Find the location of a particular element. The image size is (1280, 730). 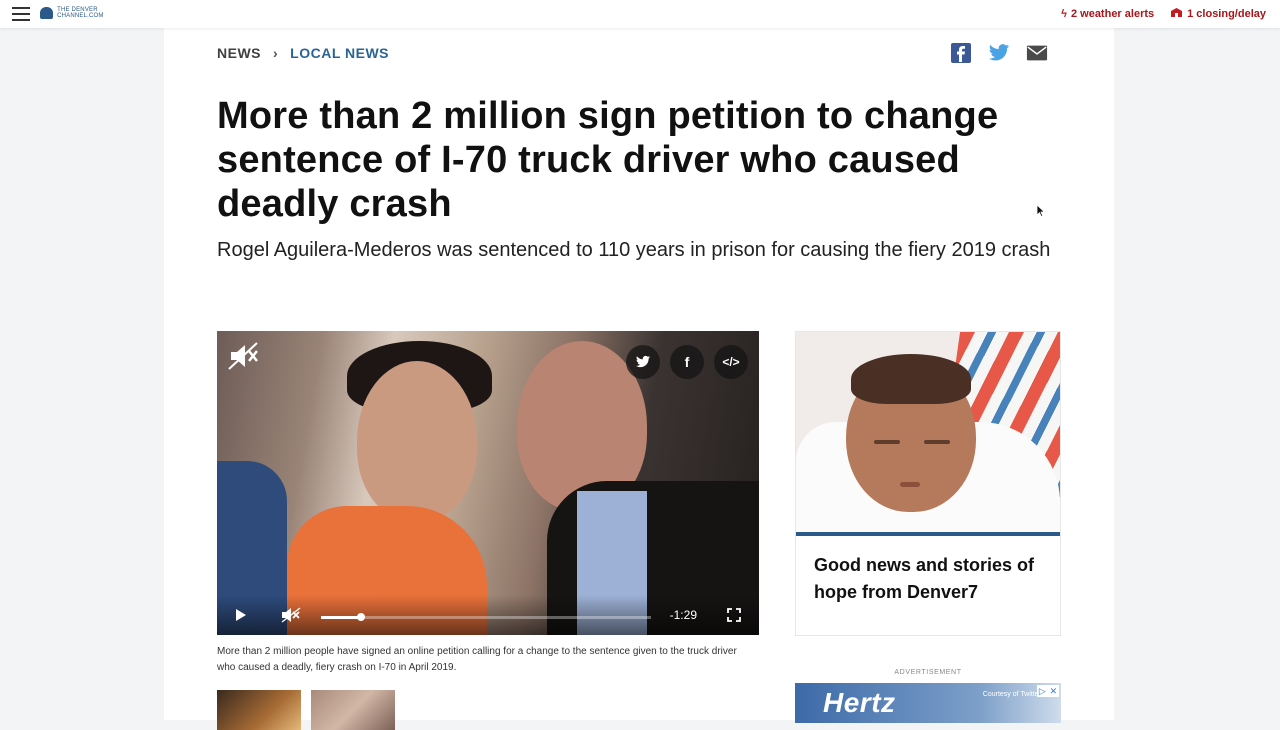

ad-credit: Courtesy of Twitter is located at coordinates (1011, 694).